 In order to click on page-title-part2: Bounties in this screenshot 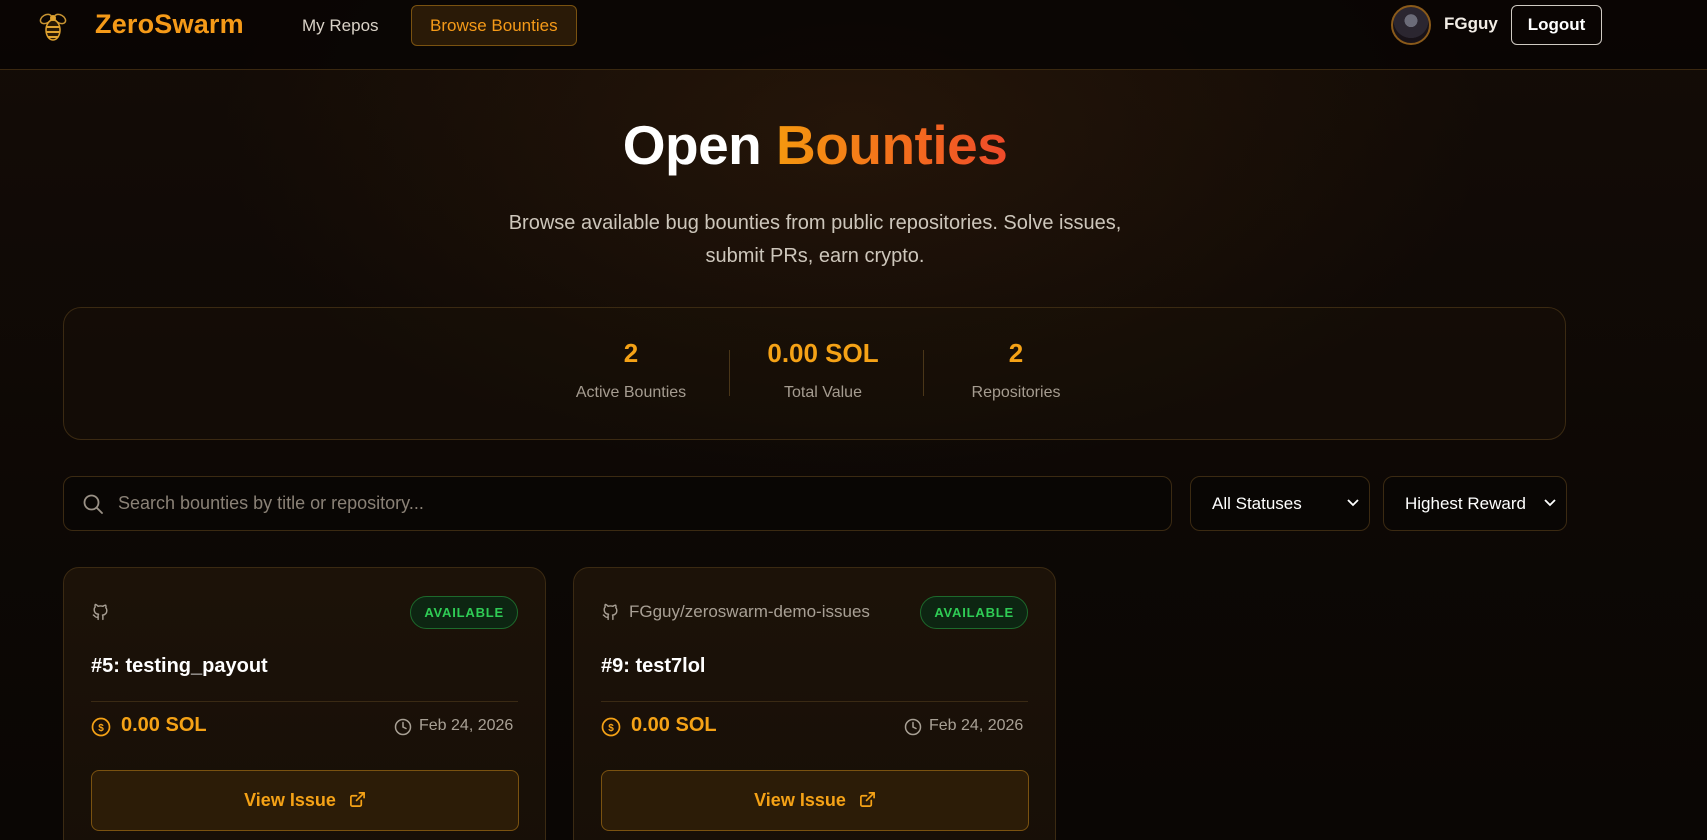, I will do `click(892, 145)`.